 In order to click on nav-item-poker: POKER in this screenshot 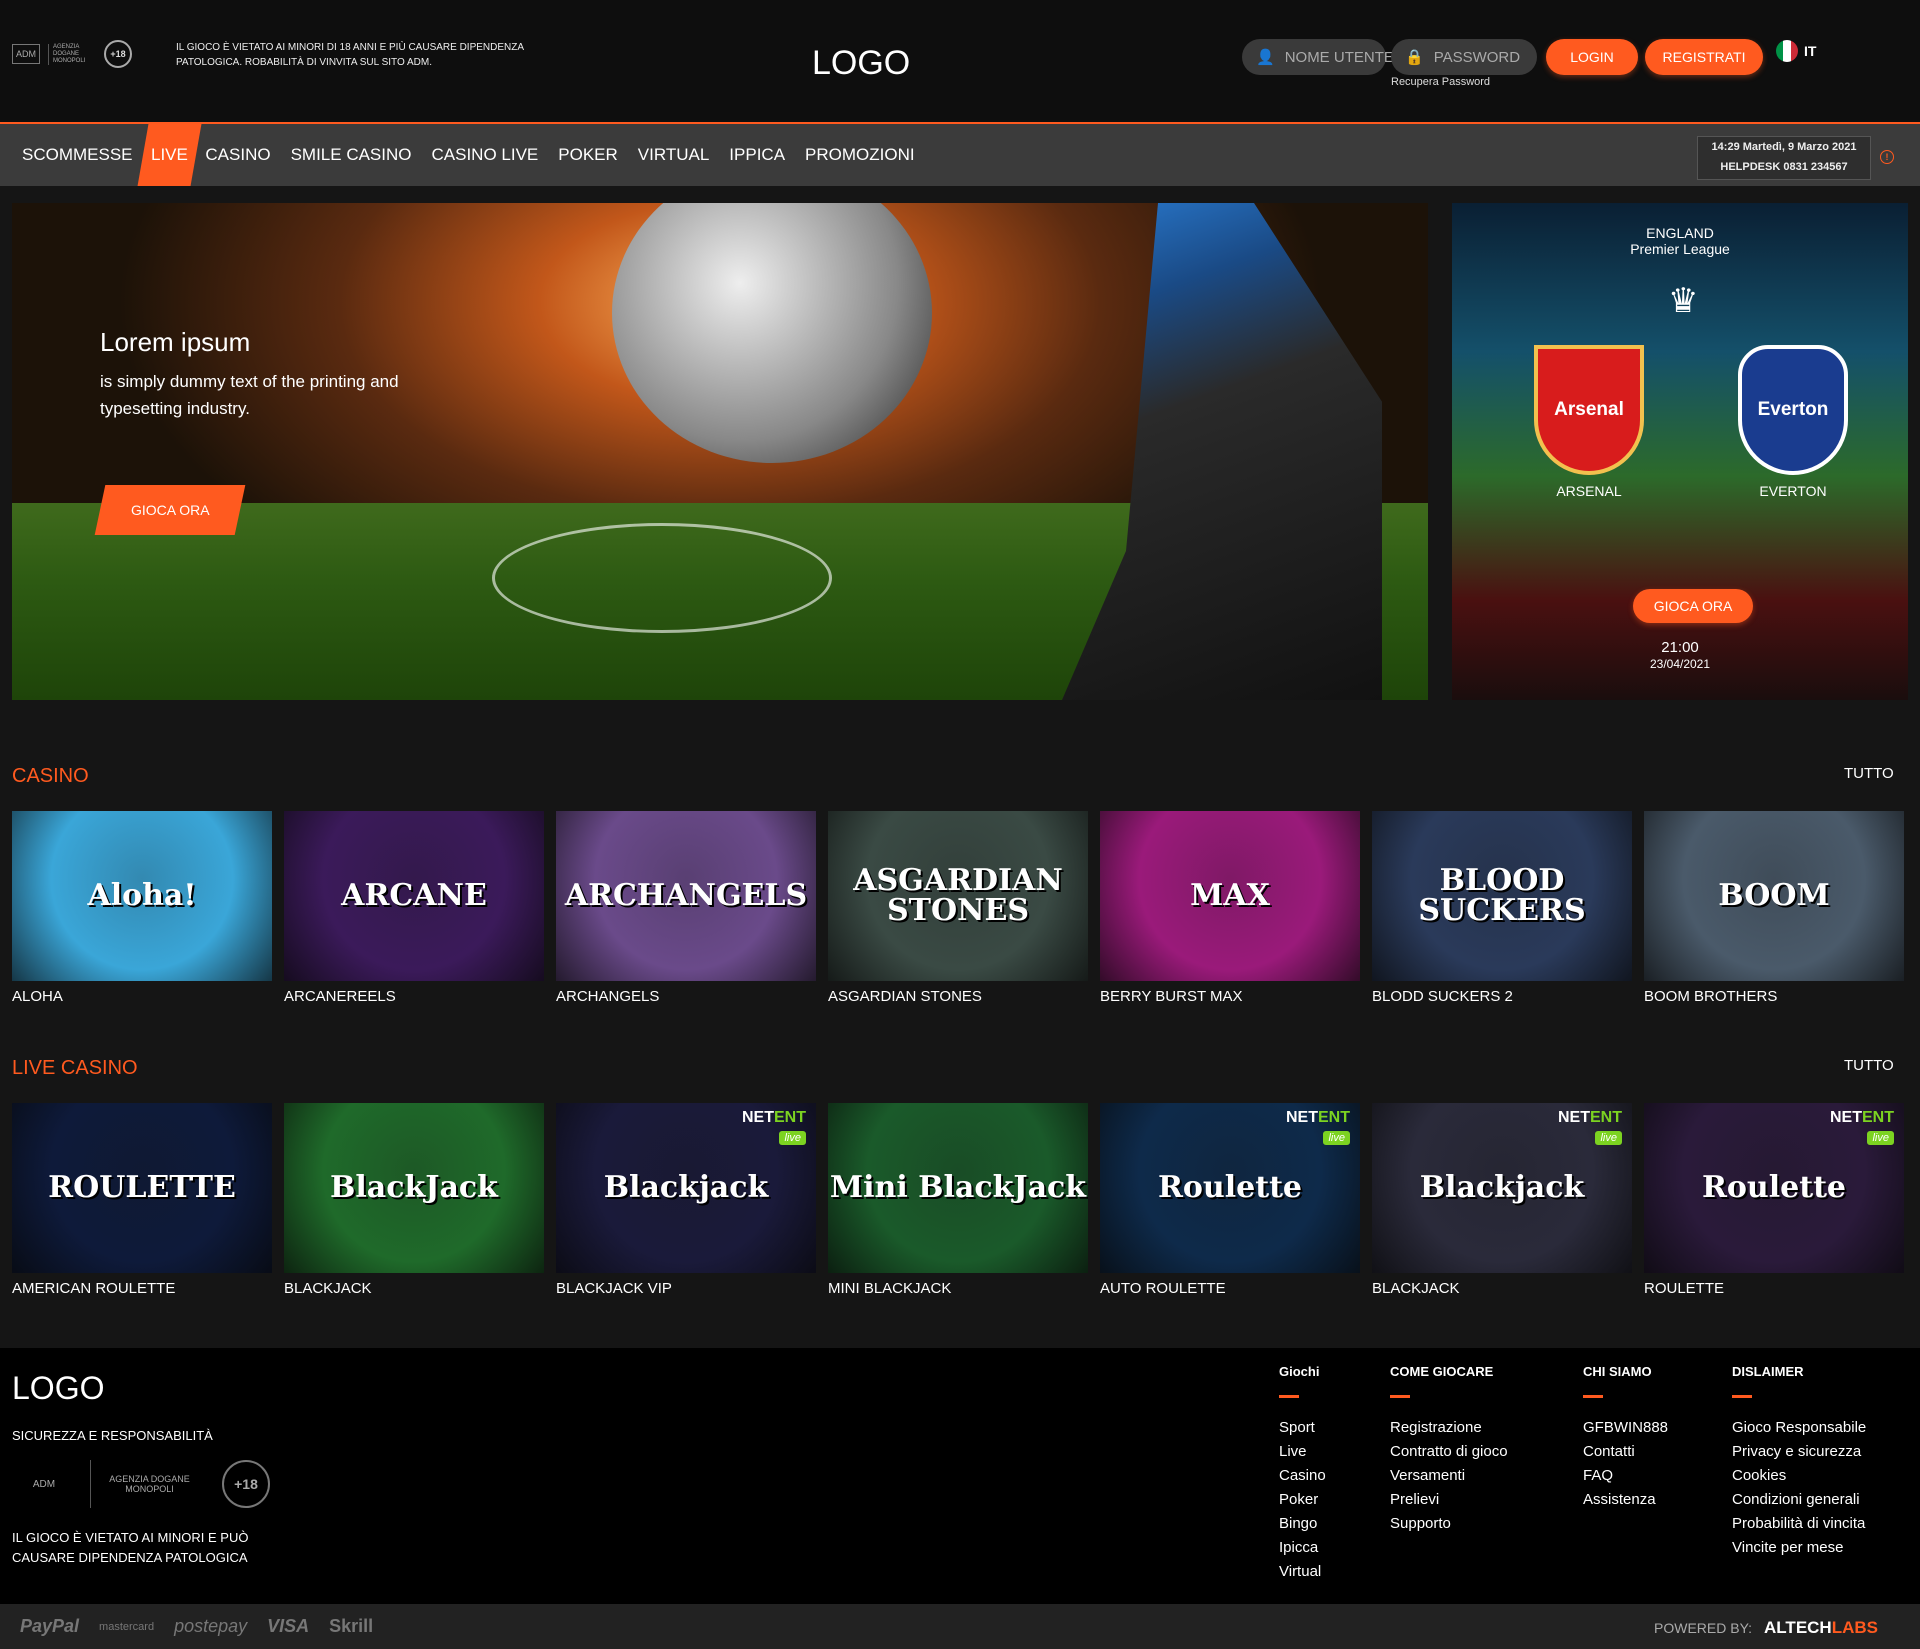, I will do `click(588, 155)`.